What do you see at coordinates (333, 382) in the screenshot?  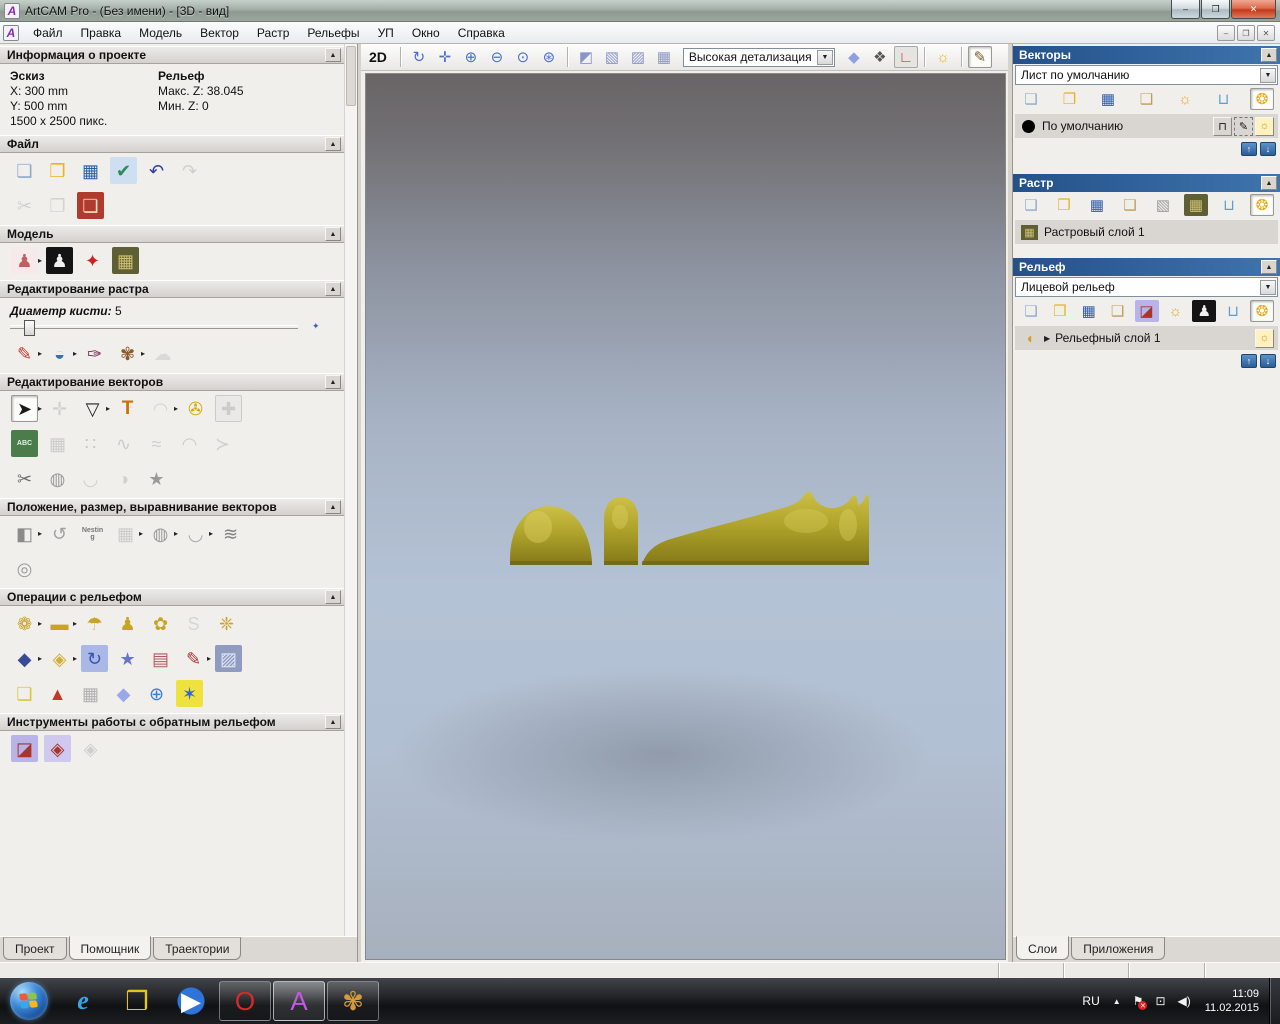 I see `vector-section-collapse-button: ▲` at bounding box center [333, 382].